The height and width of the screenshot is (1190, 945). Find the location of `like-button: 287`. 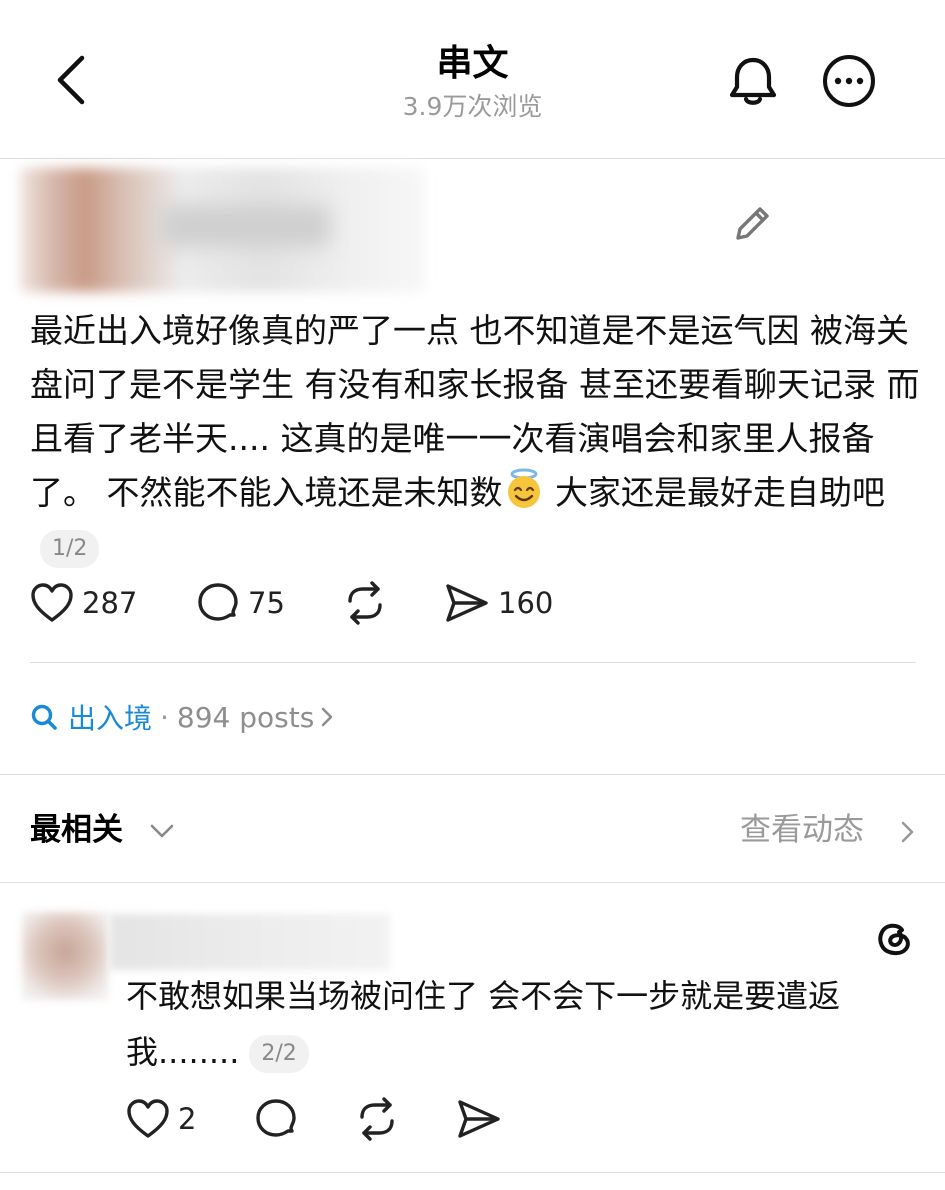

like-button: 287 is located at coordinates (83, 603).